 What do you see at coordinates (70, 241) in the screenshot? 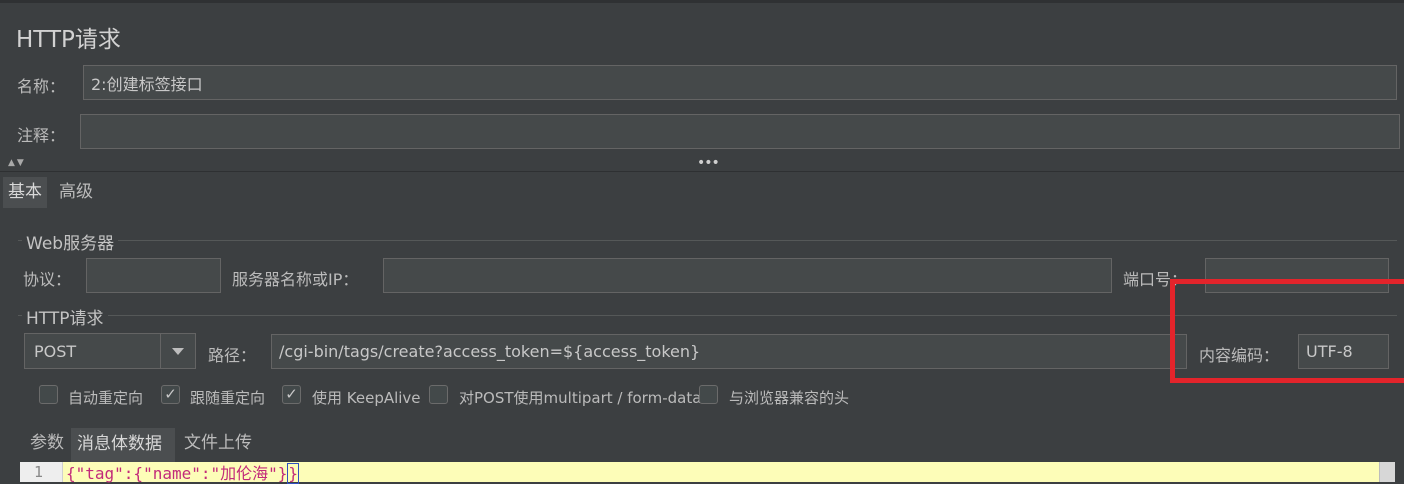
I see `web-server-group-title: Web服务器` at bounding box center [70, 241].